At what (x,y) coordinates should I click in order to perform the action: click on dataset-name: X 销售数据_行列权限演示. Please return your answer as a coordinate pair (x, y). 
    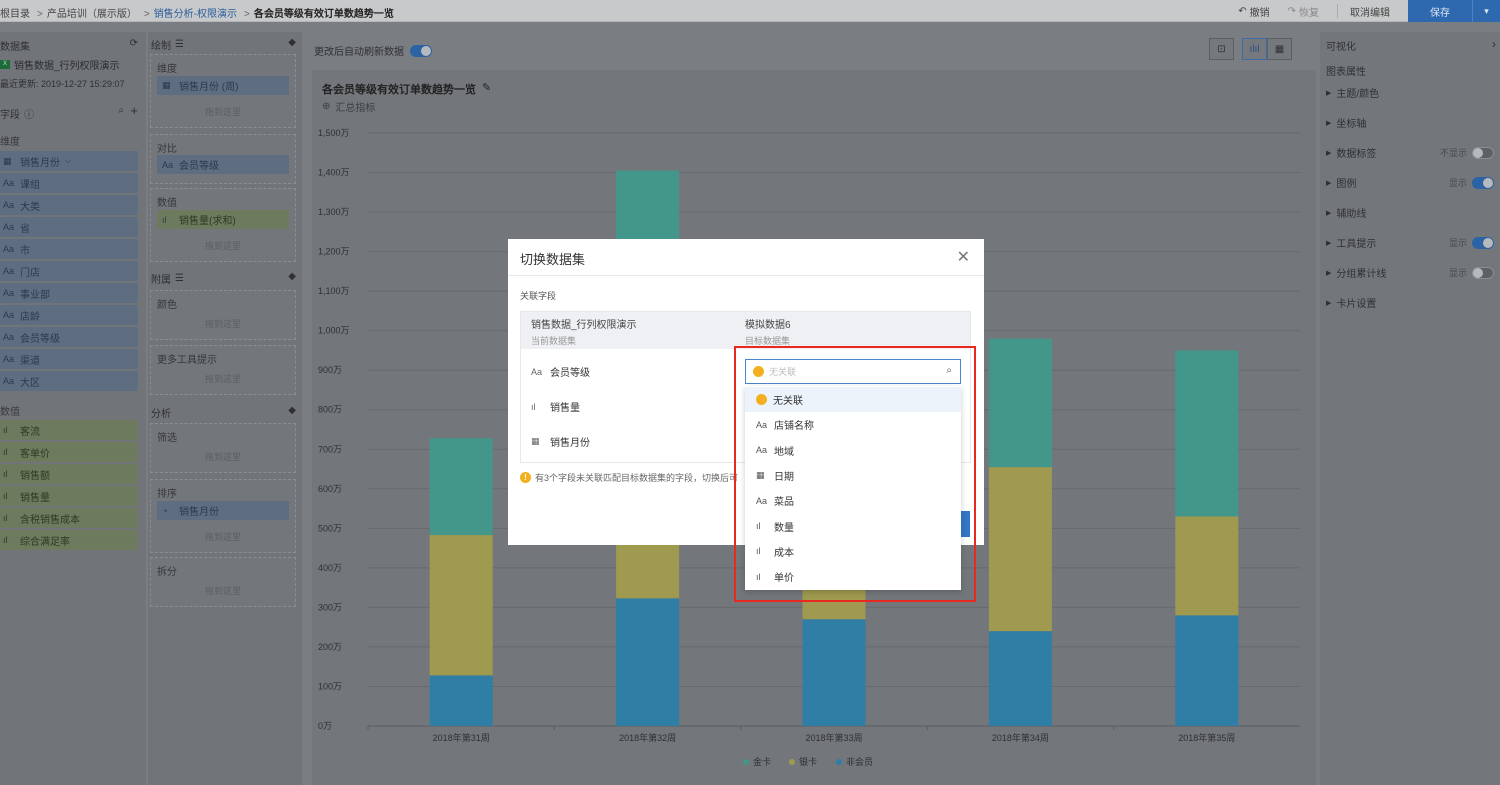
    Looking at the image, I should click on (60, 64).